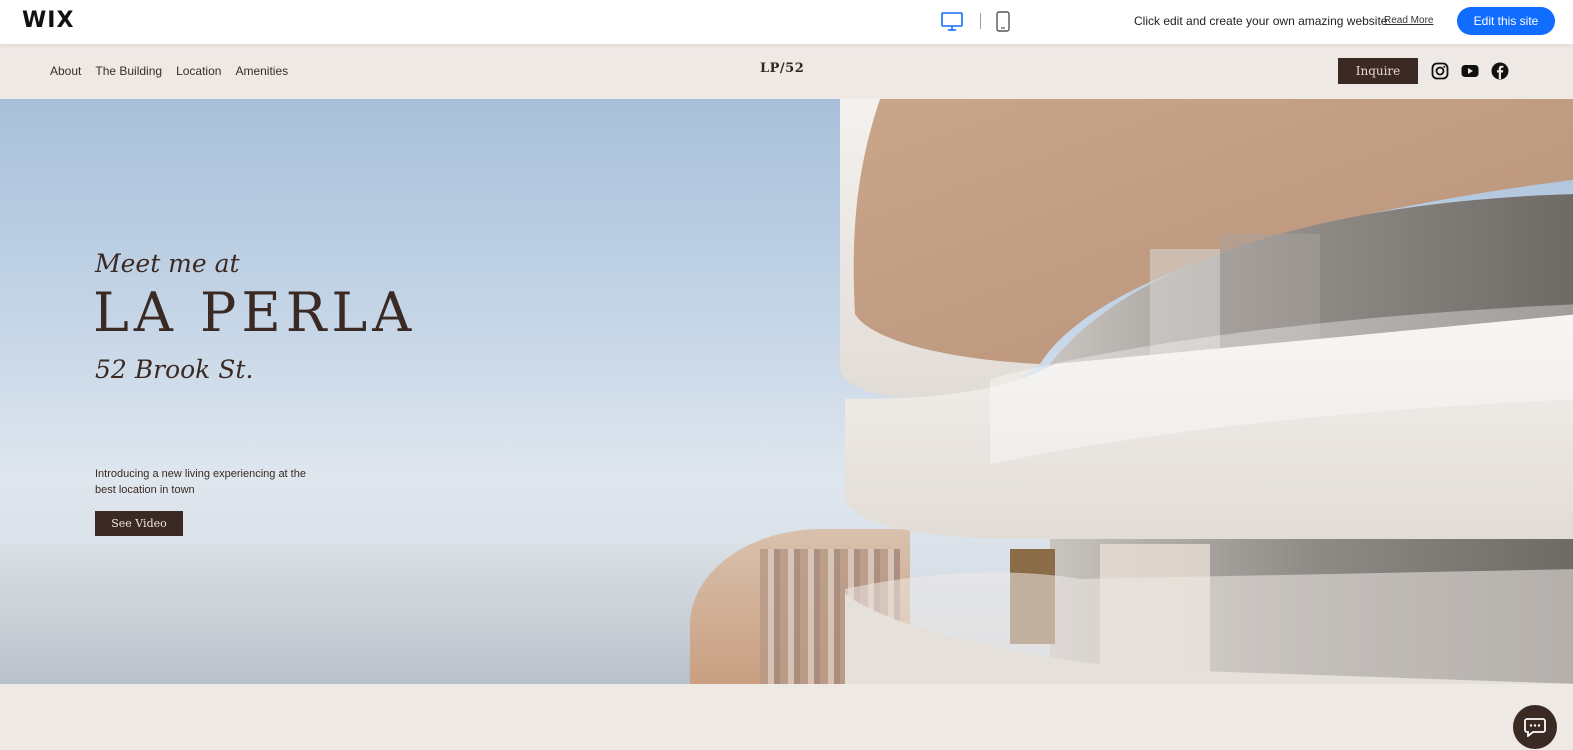 The image size is (1573, 750). What do you see at coordinates (255, 312) in the screenshot?
I see `hero-title: LA PERLA` at bounding box center [255, 312].